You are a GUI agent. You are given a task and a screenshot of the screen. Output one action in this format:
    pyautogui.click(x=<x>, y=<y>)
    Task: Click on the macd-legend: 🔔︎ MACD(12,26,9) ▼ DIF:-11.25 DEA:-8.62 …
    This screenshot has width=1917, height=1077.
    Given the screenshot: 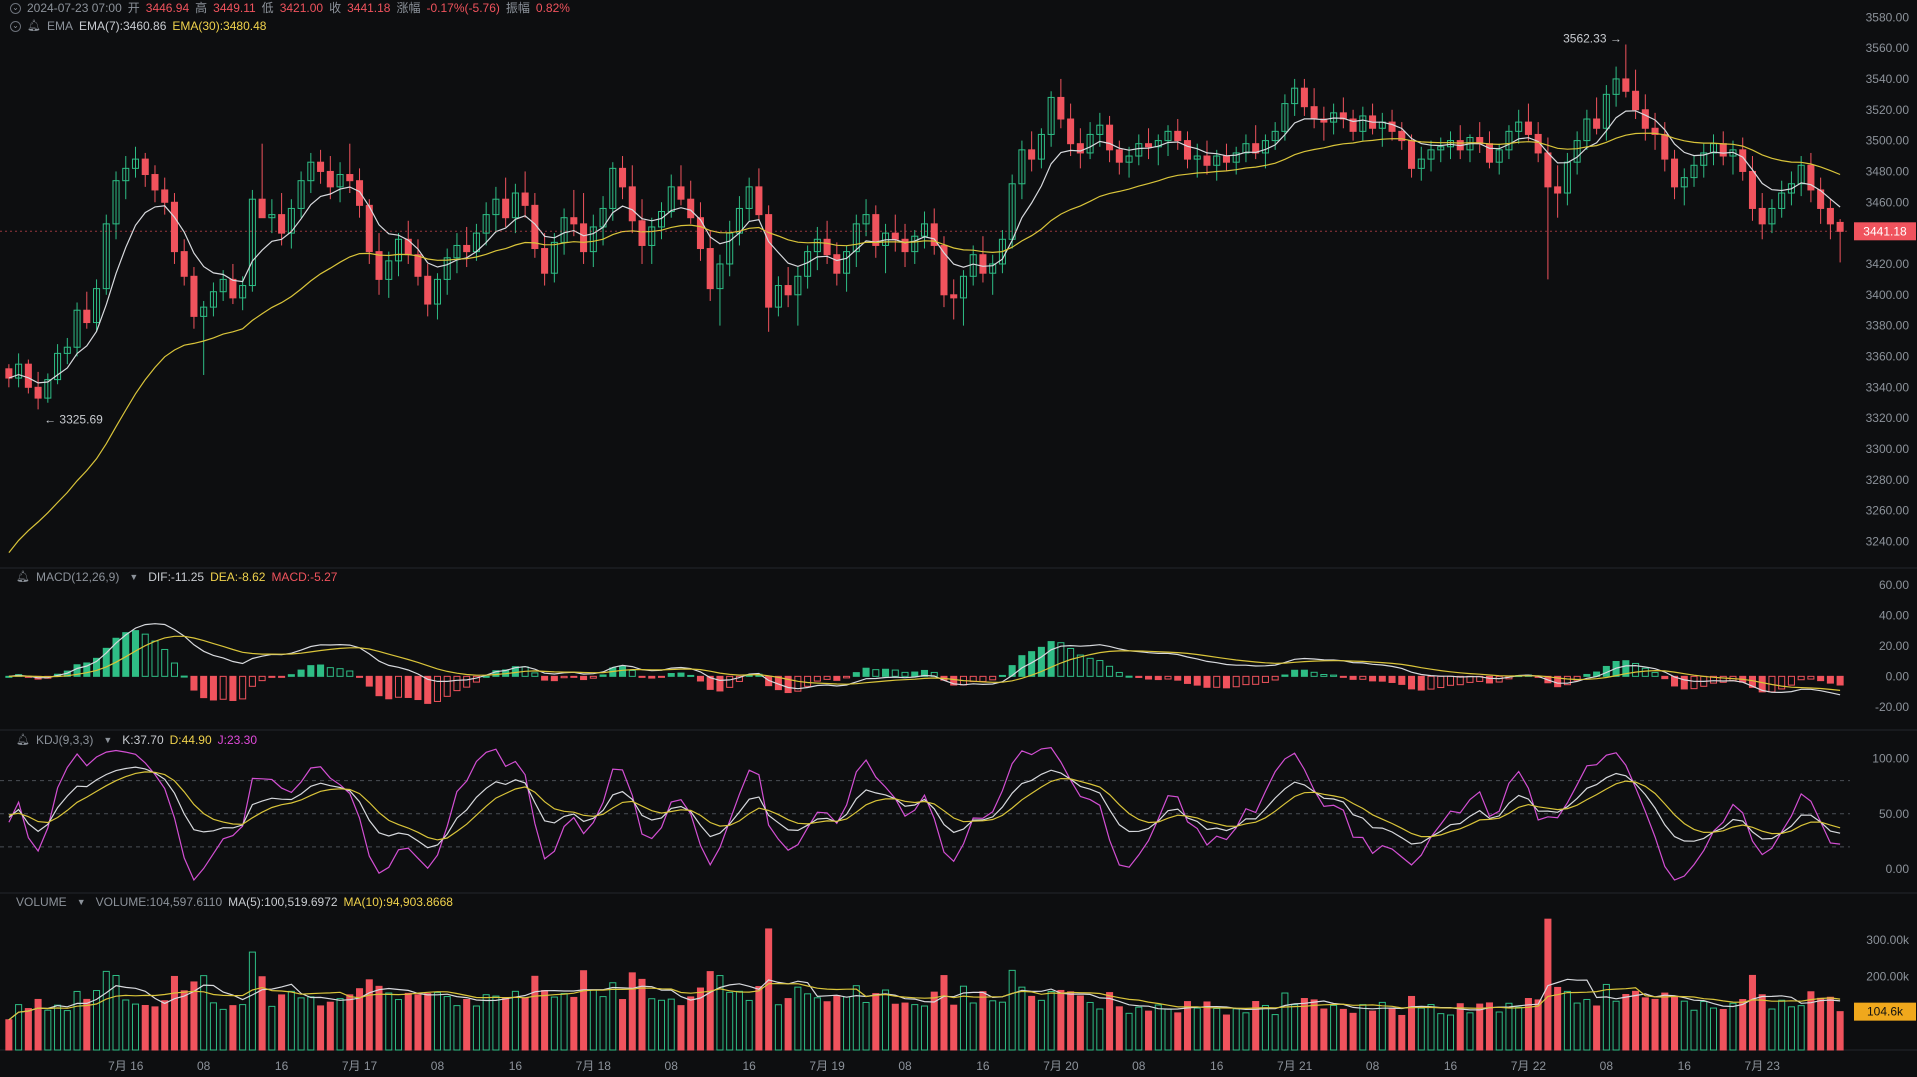 What is the action you would take?
    pyautogui.click(x=176, y=577)
    